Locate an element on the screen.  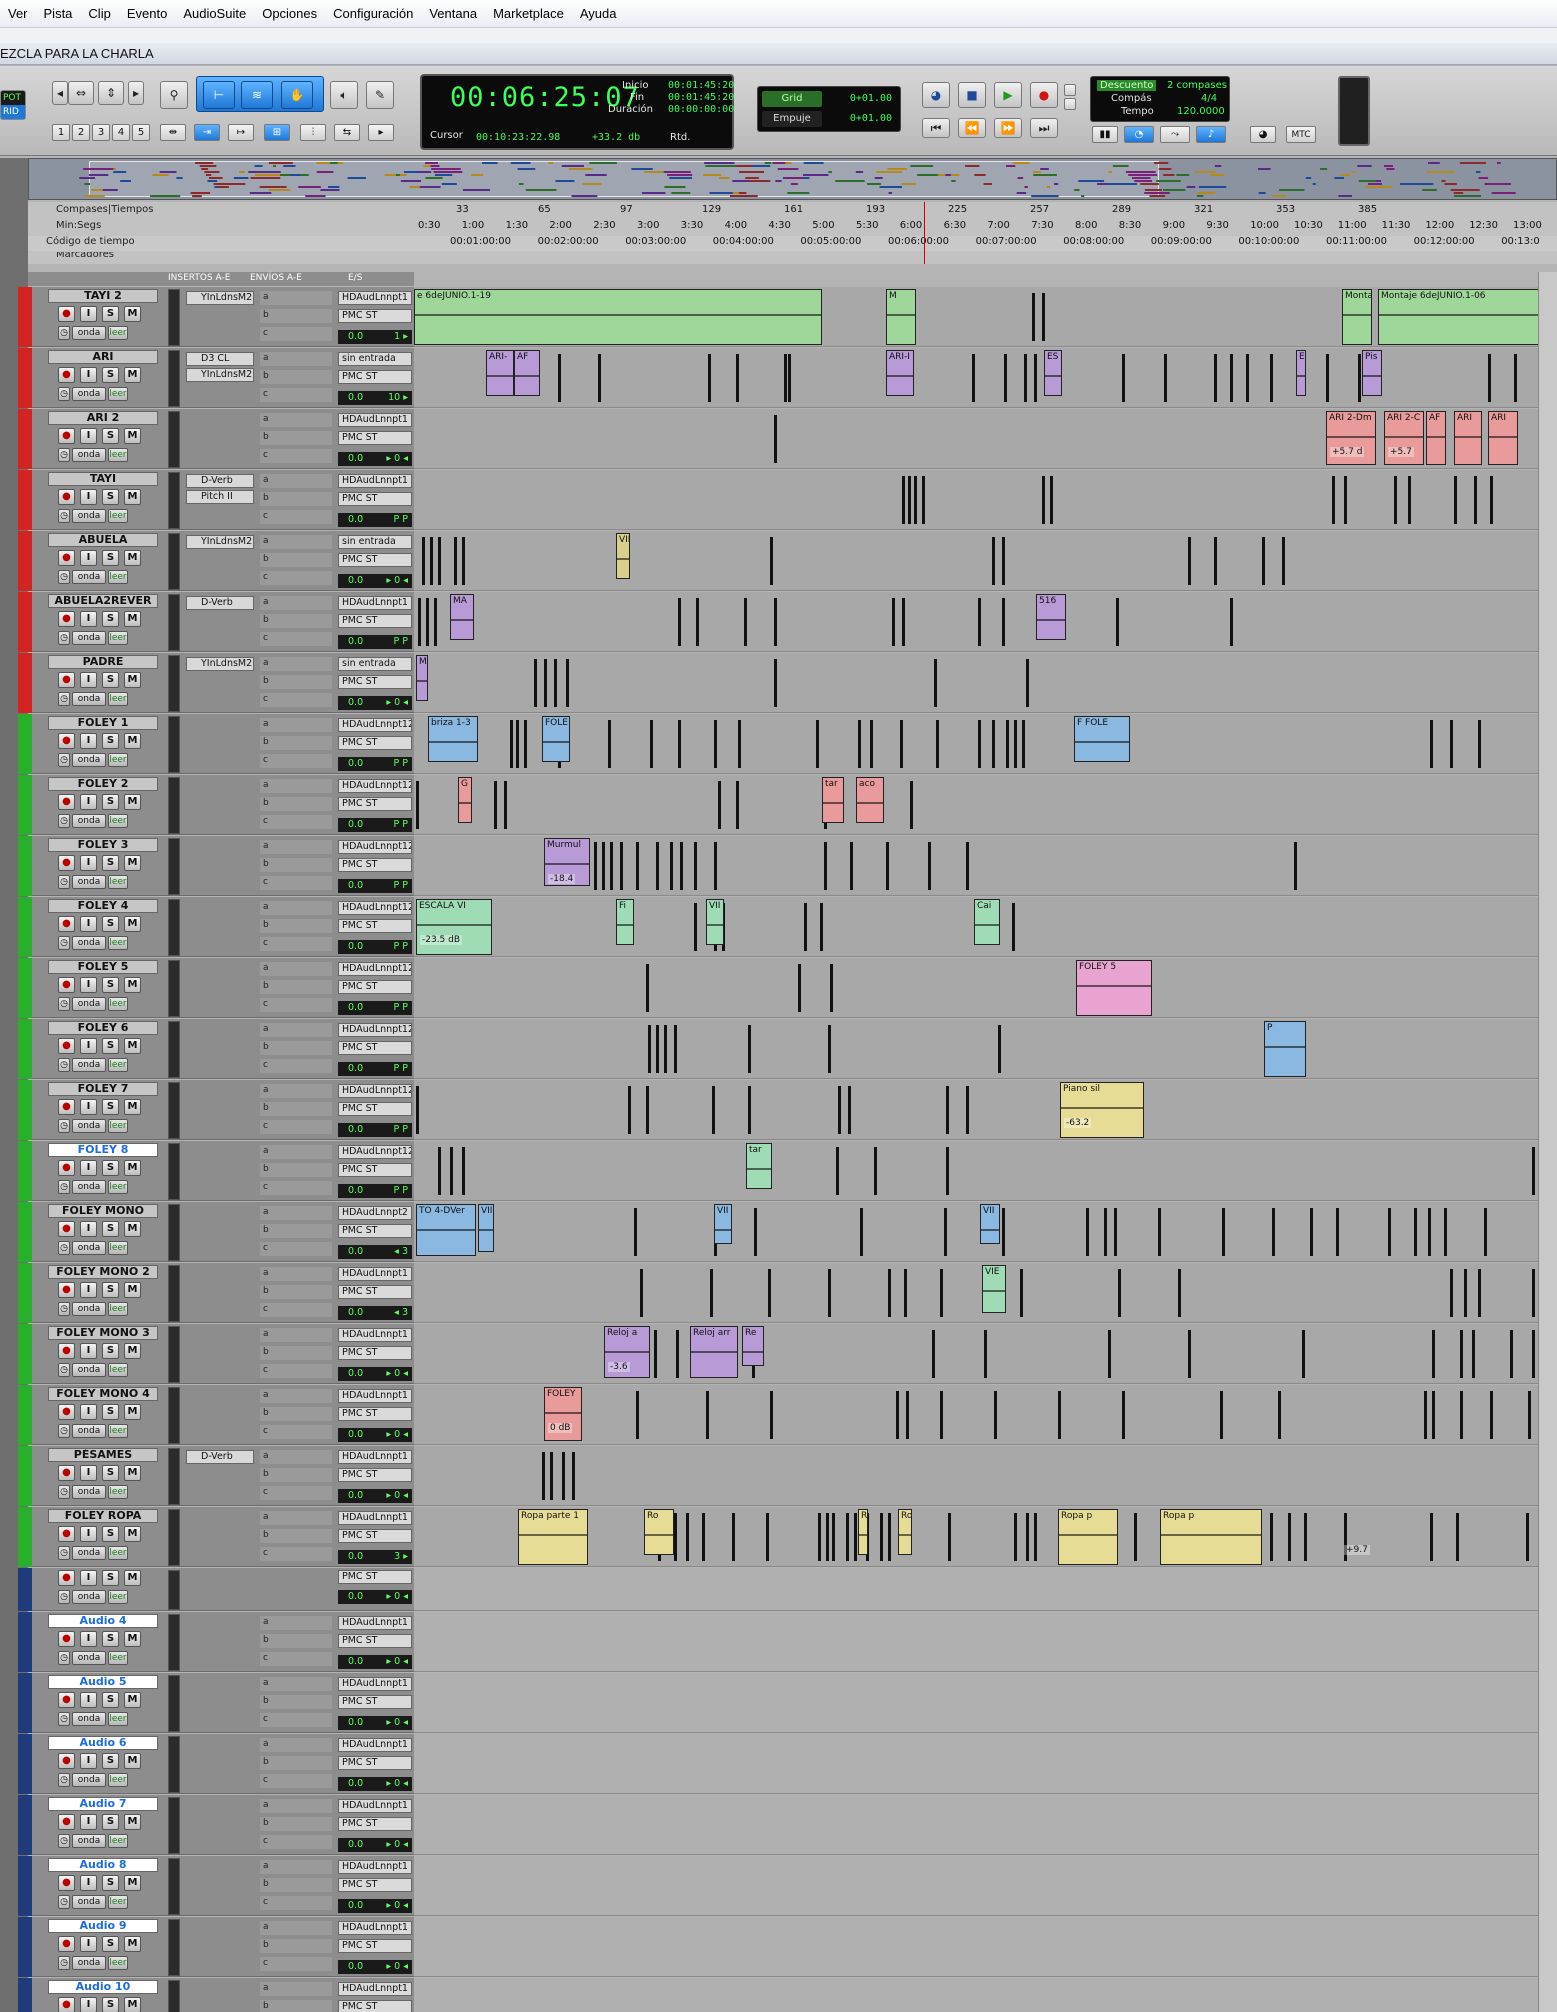
insert-slot: D-Verb is located at coordinates (220, 1457).